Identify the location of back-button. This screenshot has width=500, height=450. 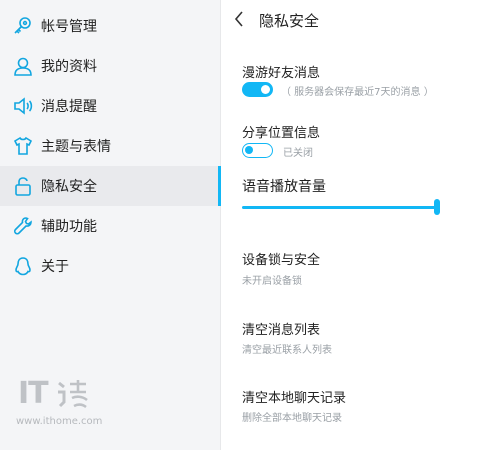
(239, 19).